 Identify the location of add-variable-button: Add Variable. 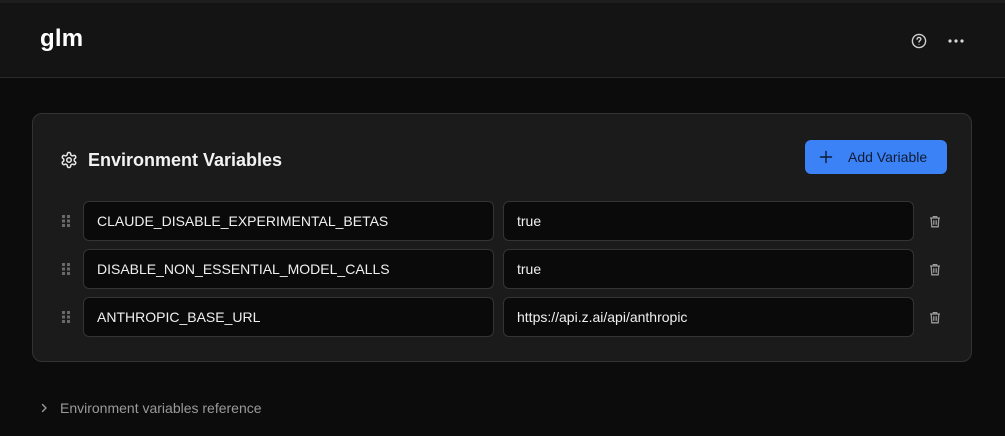
(876, 157).